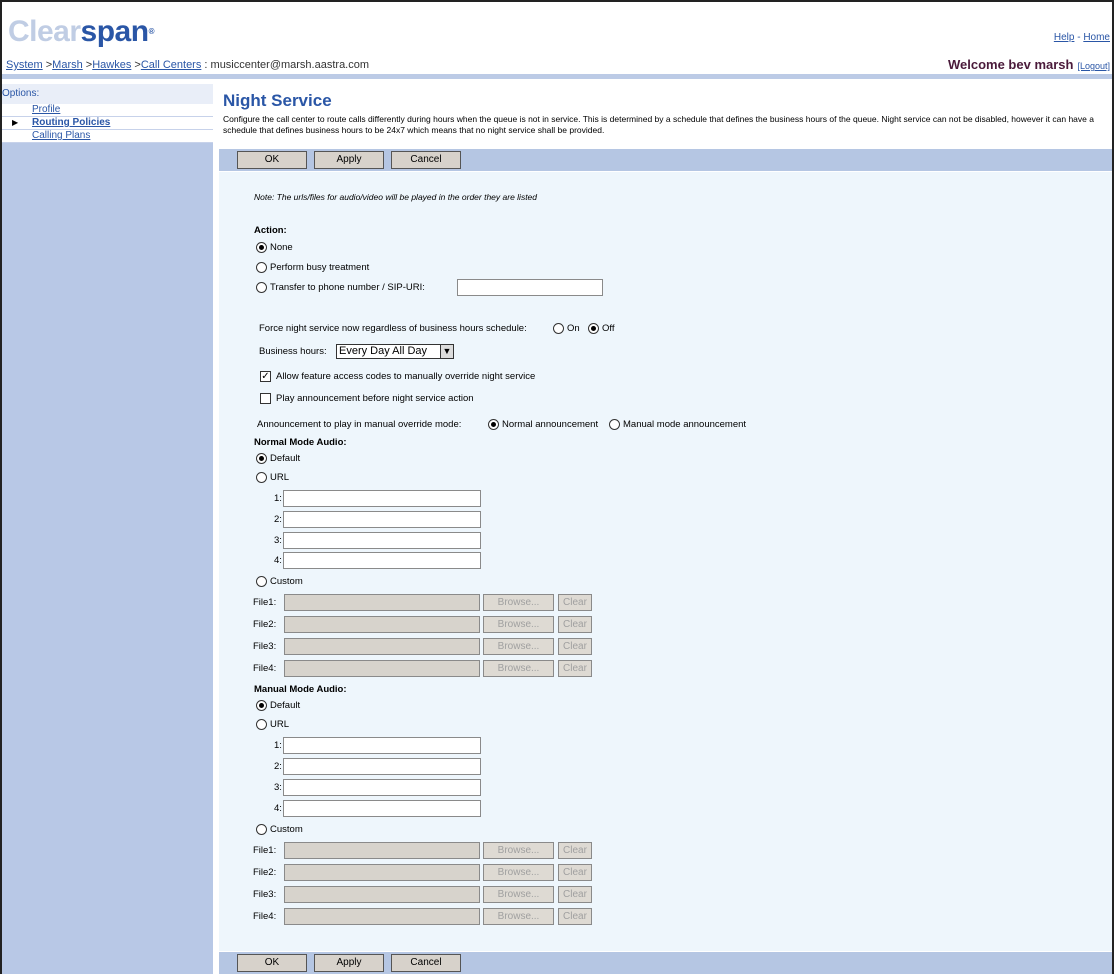 The height and width of the screenshot is (974, 1114). I want to click on chevron-down-icon: ▼, so click(447, 351).